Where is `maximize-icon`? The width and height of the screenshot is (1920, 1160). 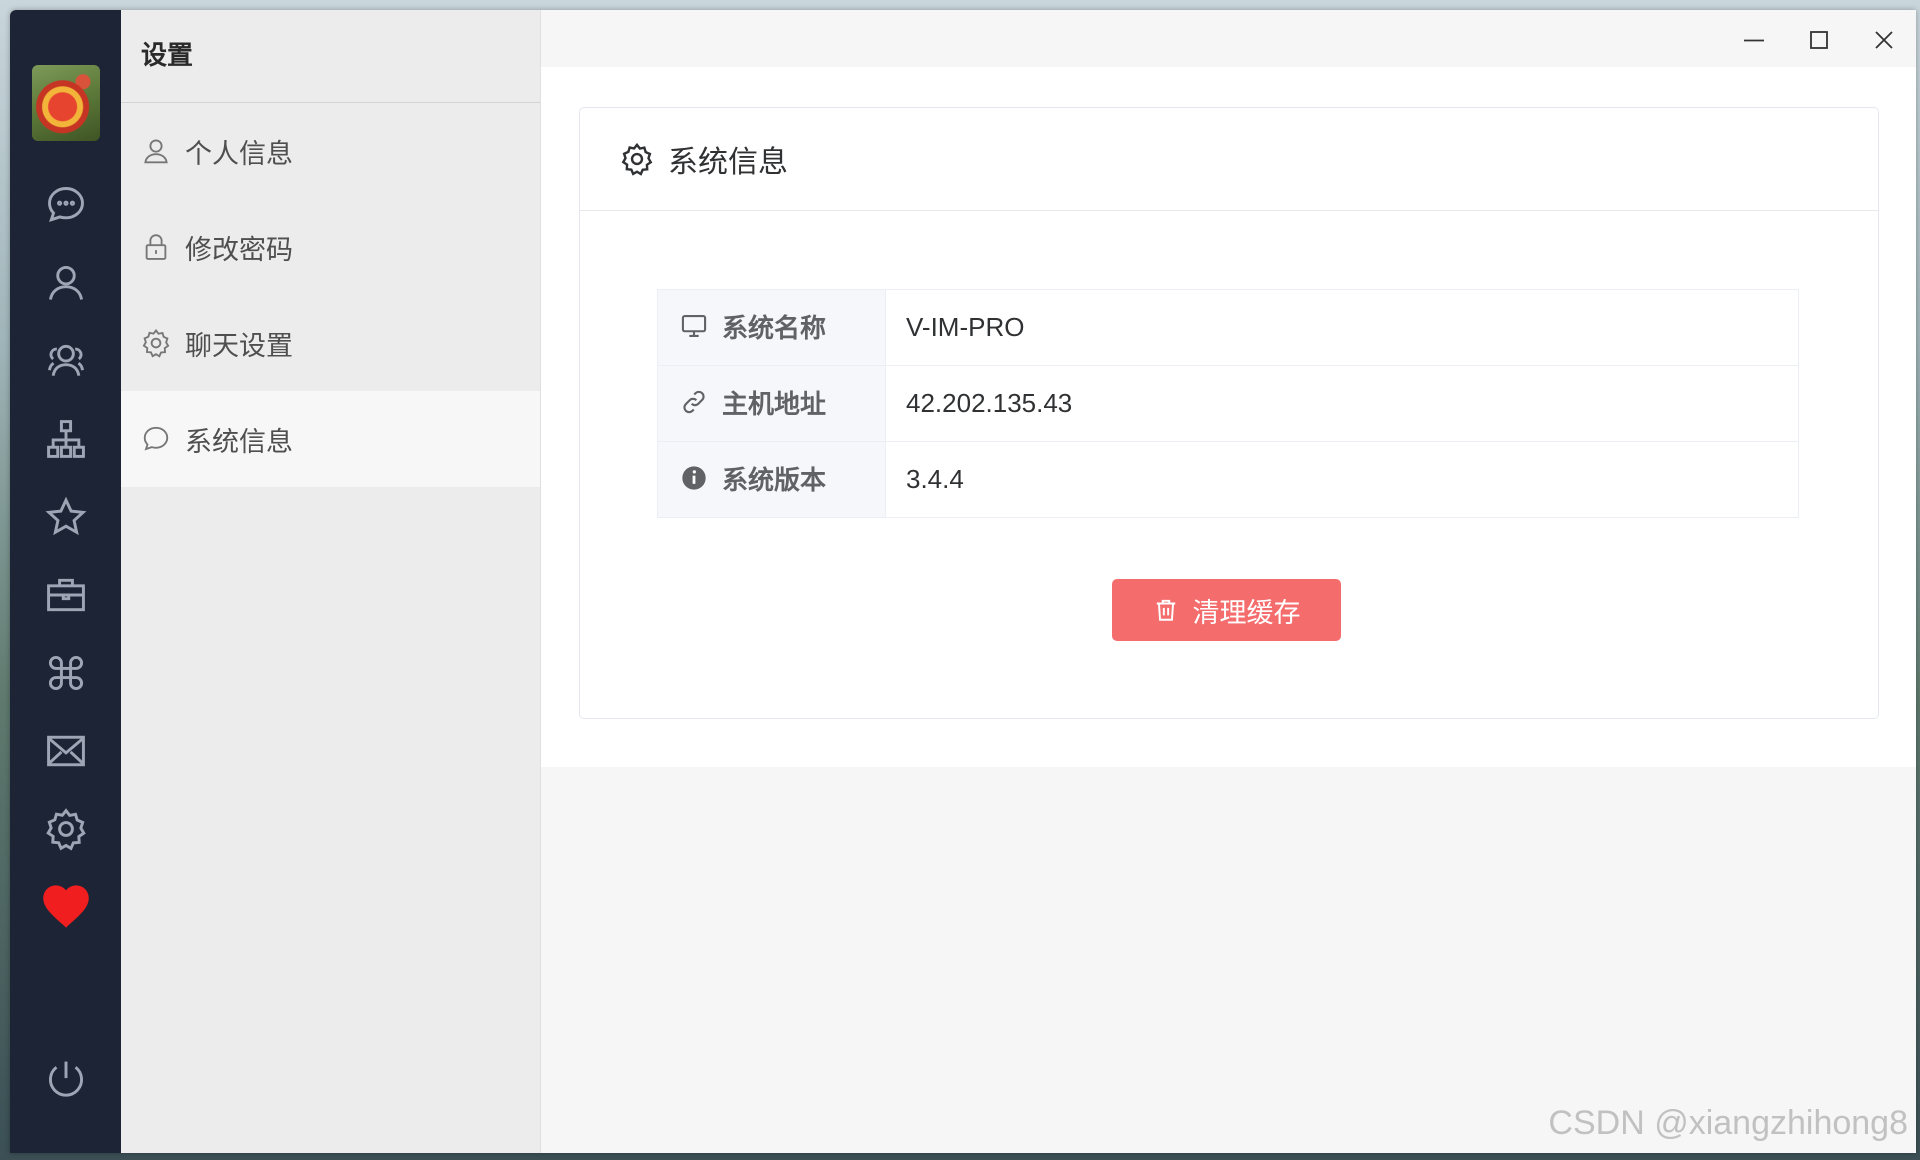 maximize-icon is located at coordinates (1819, 40).